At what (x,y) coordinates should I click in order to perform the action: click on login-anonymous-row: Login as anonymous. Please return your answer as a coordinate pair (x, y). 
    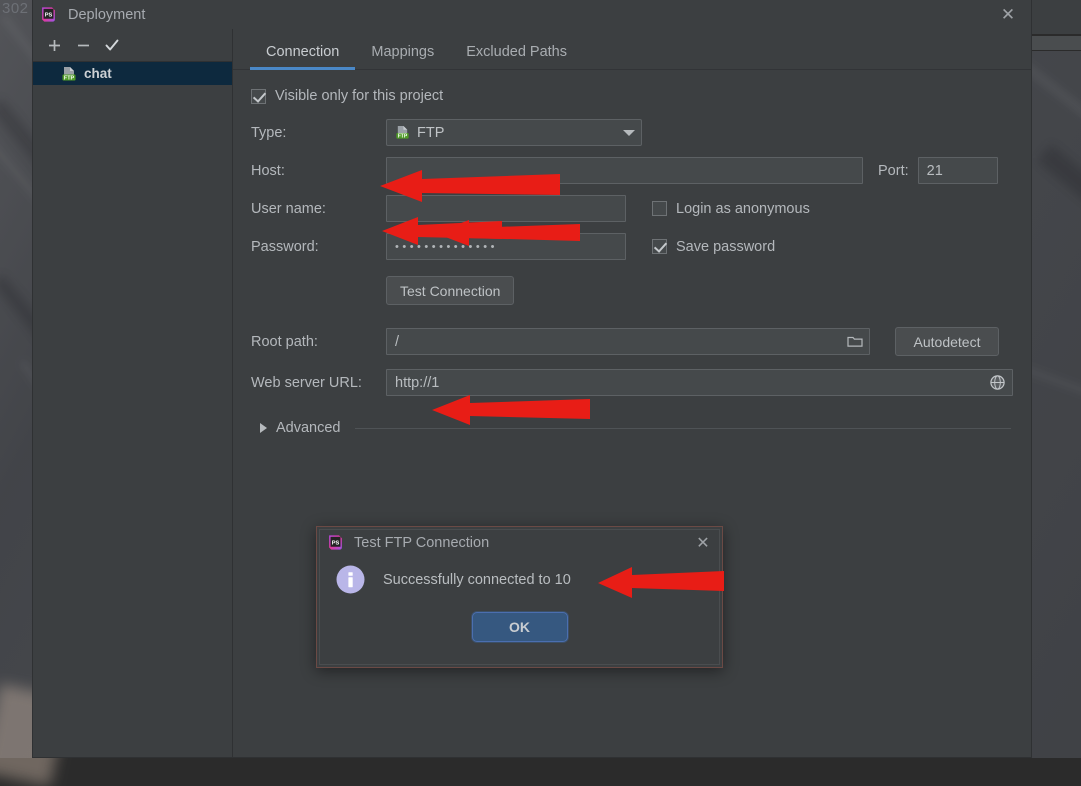
    Looking at the image, I should click on (731, 209).